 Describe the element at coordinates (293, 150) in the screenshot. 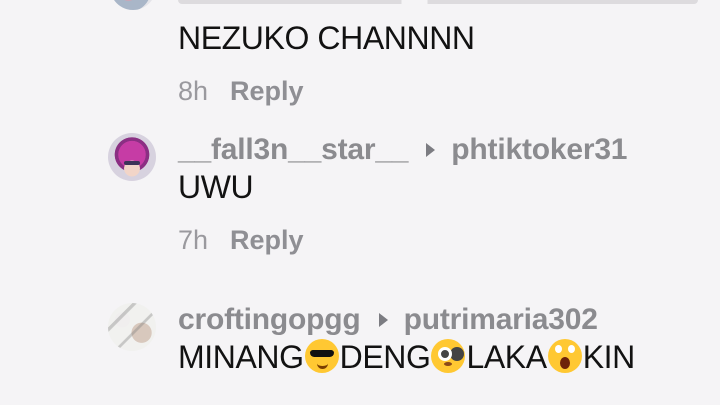

I see `username-link: __fall3n__star__` at that location.